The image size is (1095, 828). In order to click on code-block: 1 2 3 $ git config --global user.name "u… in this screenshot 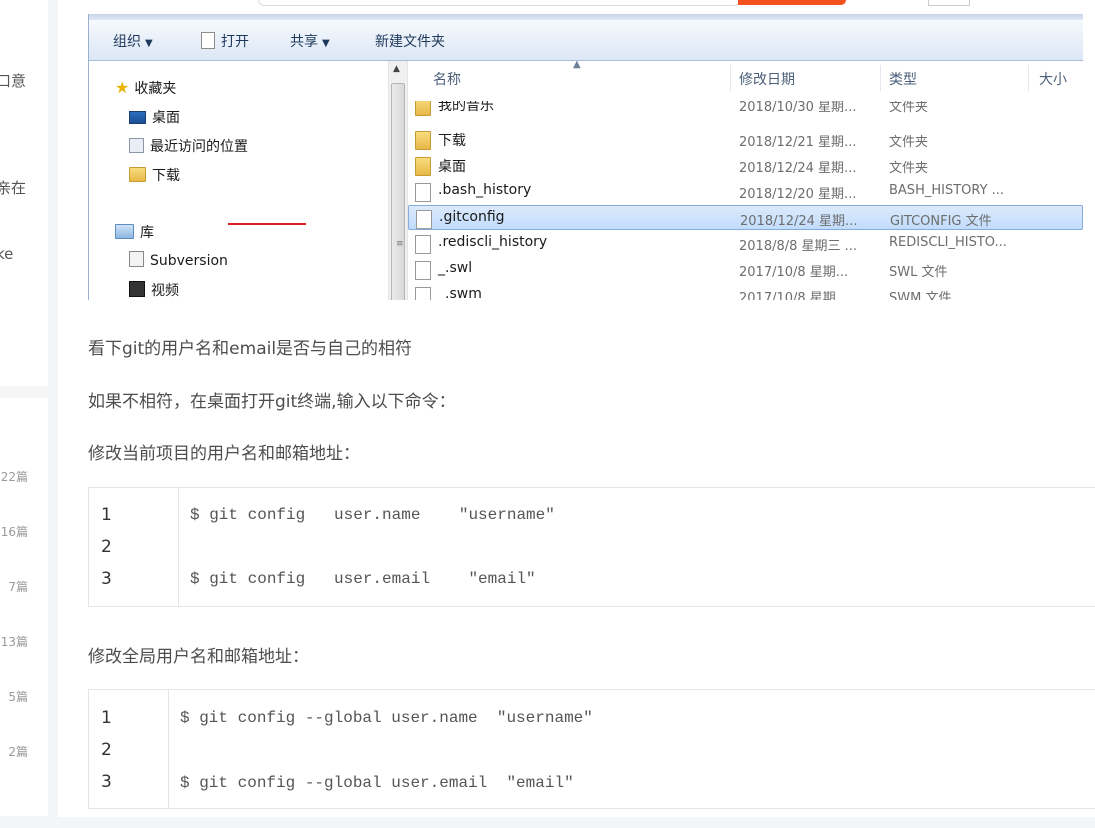, I will do `click(591, 749)`.